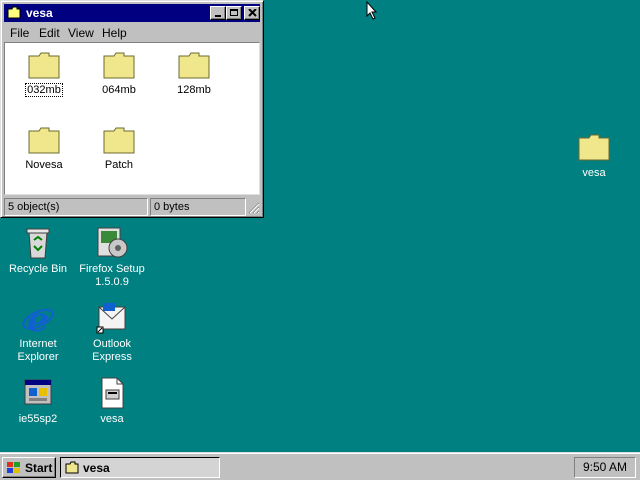 The image size is (640, 480). Describe the element at coordinates (112, 282) in the screenshot. I see `label-line-2: 1.5.0.9` at that location.